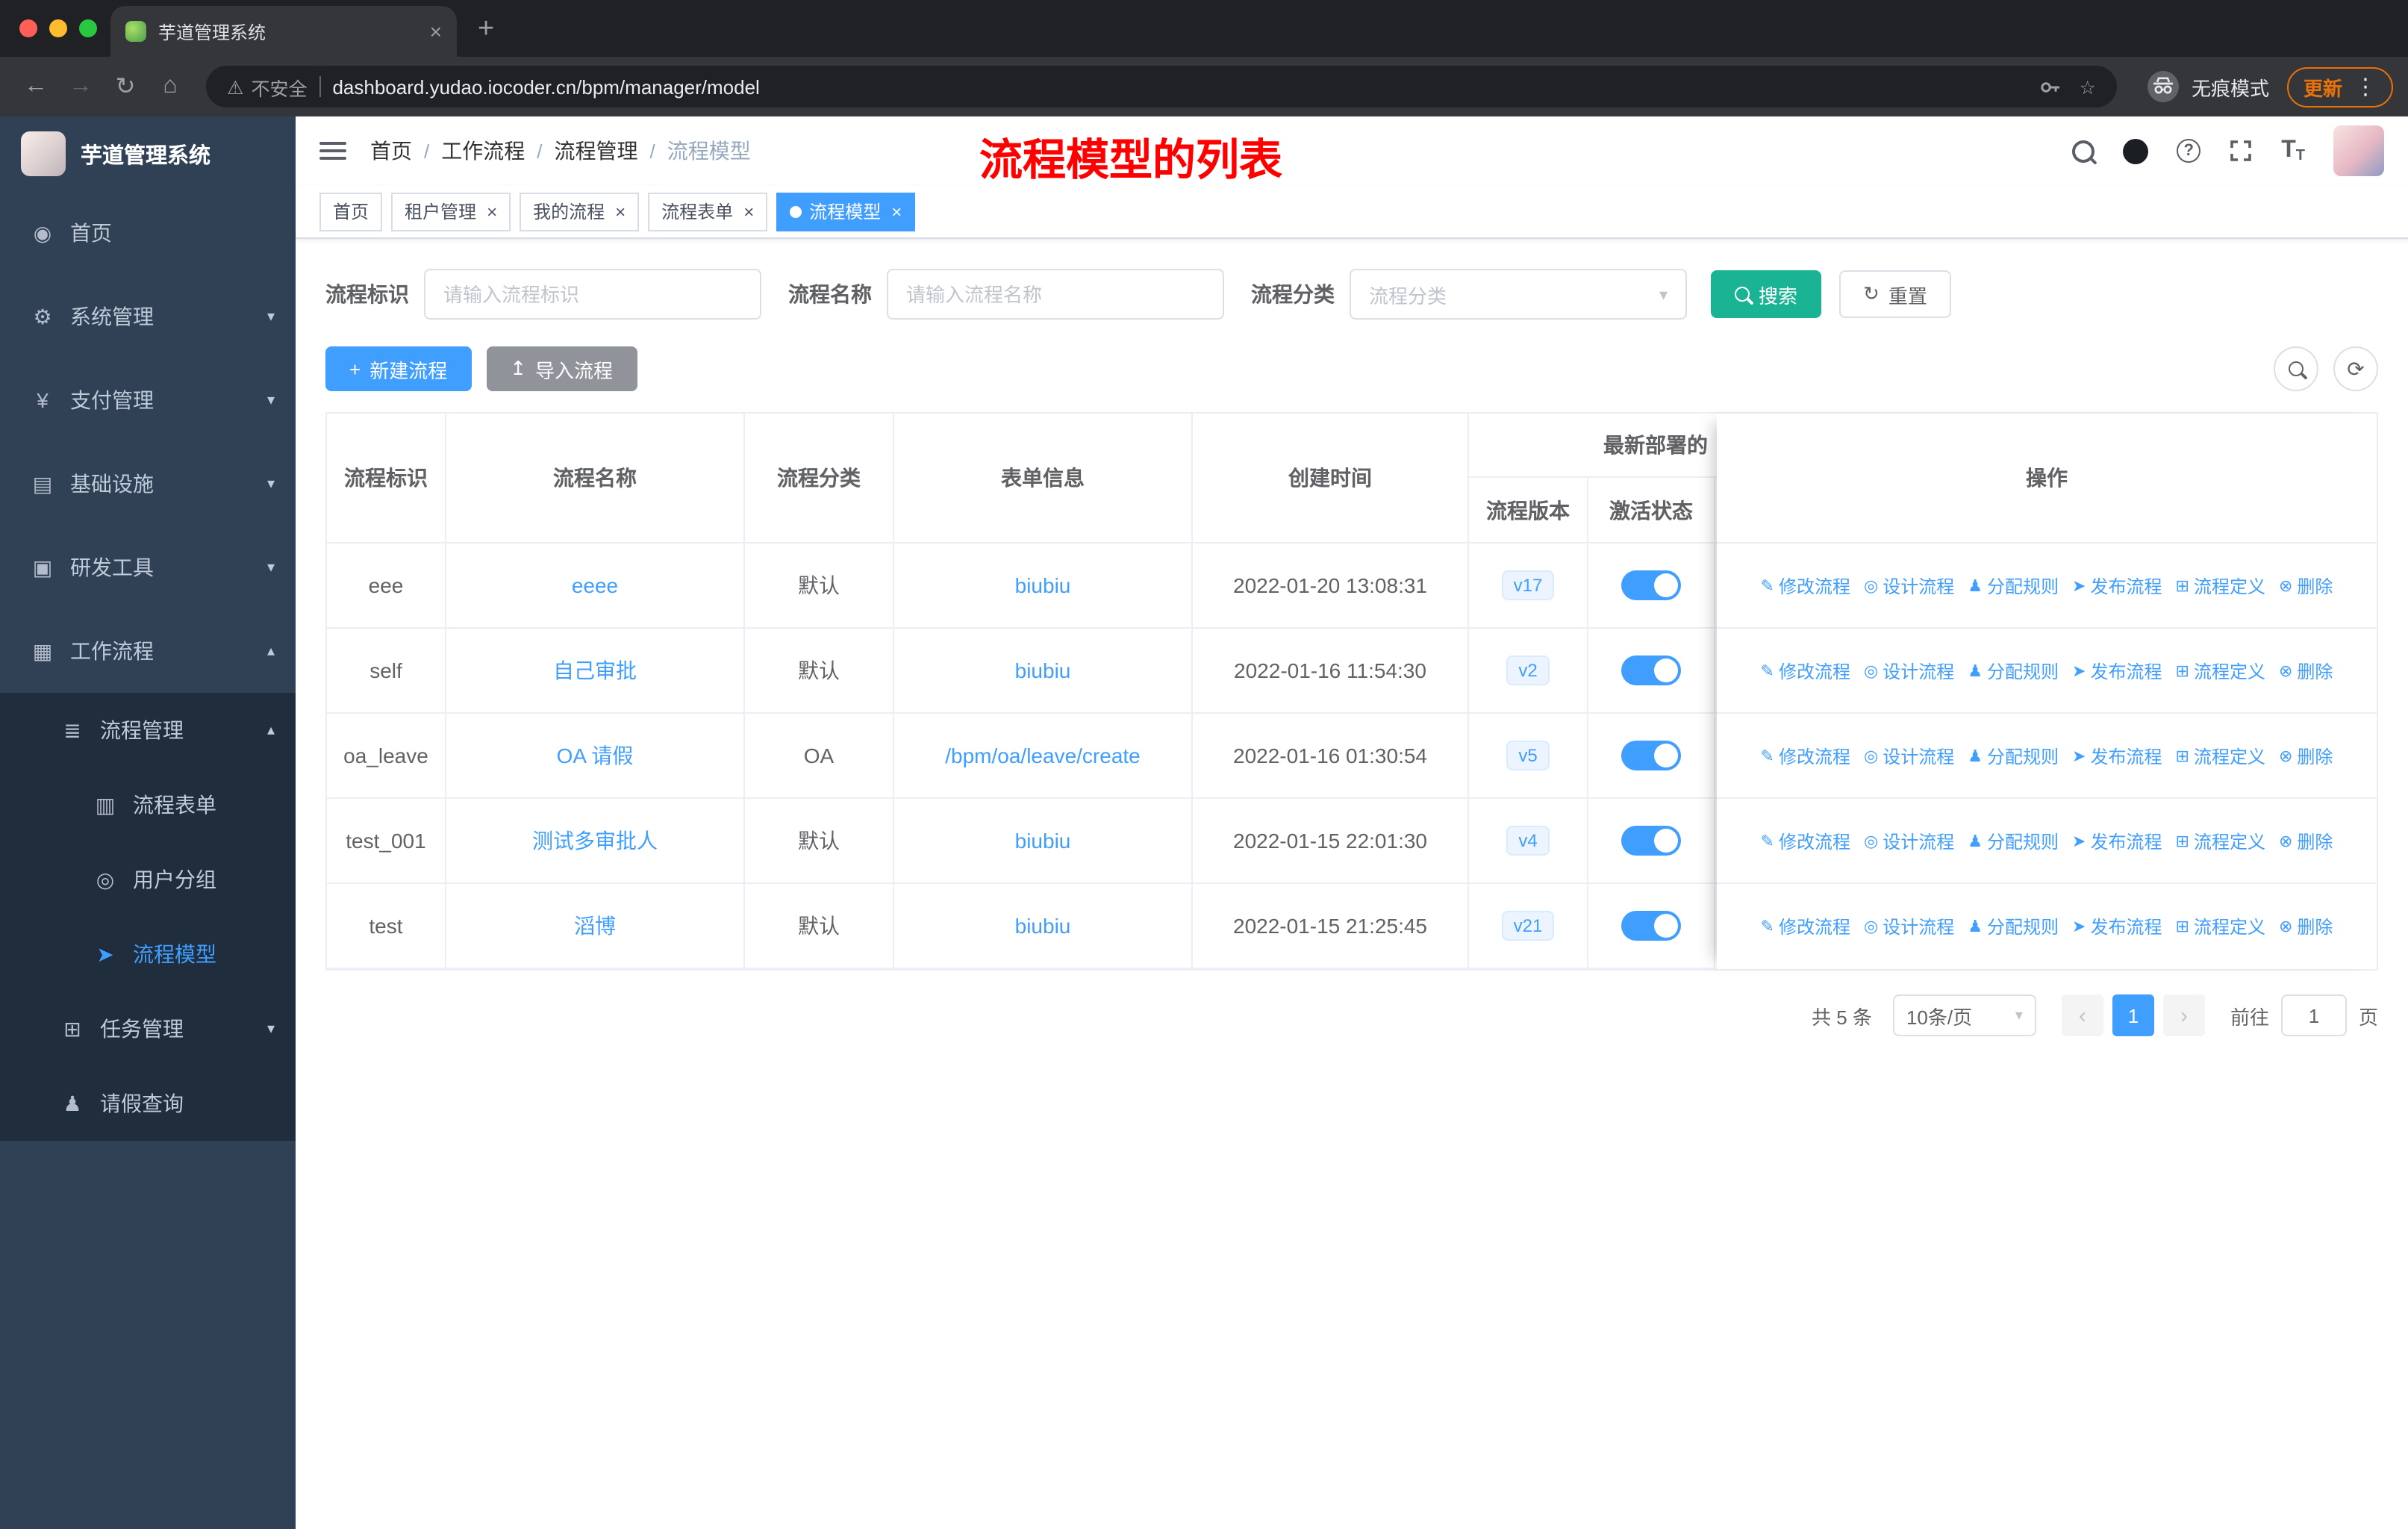 The height and width of the screenshot is (1529, 2408). I want to click on user-avatar, so click(2358, 150).